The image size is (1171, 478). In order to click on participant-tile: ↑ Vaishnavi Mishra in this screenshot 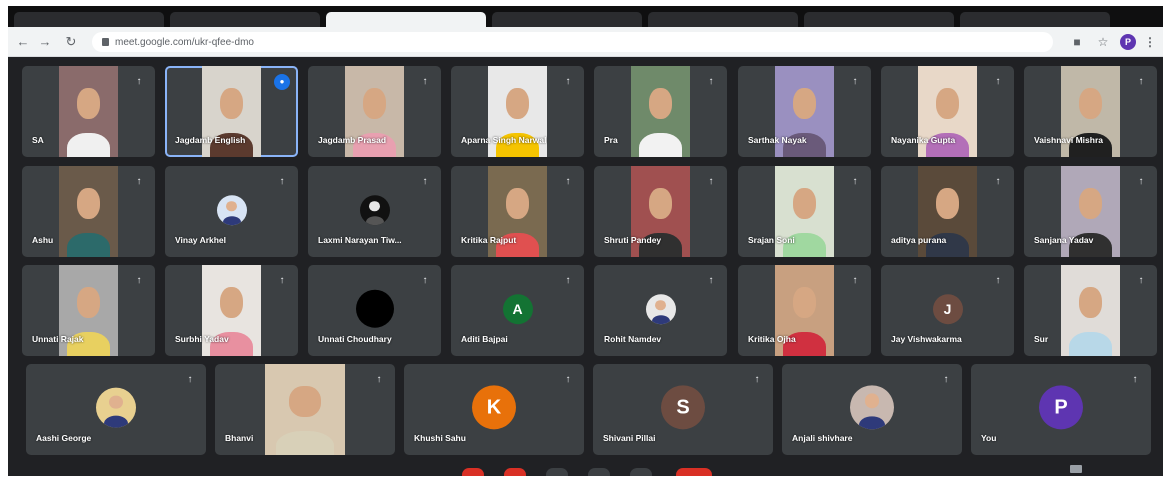, I will do `click(1090, 111)`.